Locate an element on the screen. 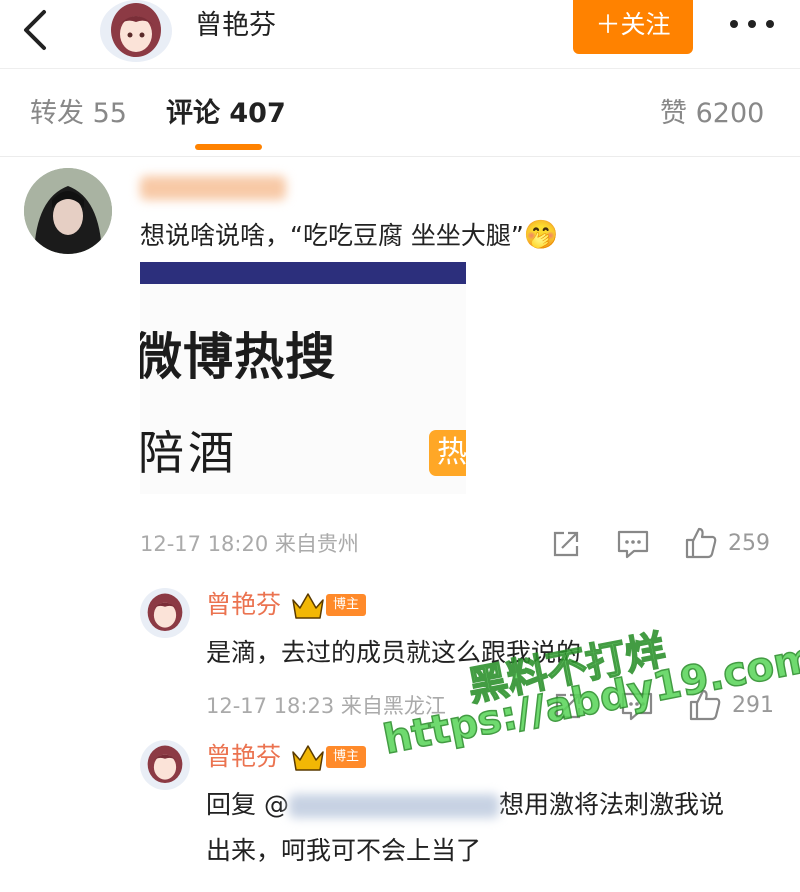 This screenshot has width=800, height=892. like-icon is located at coordinates (701, 543).